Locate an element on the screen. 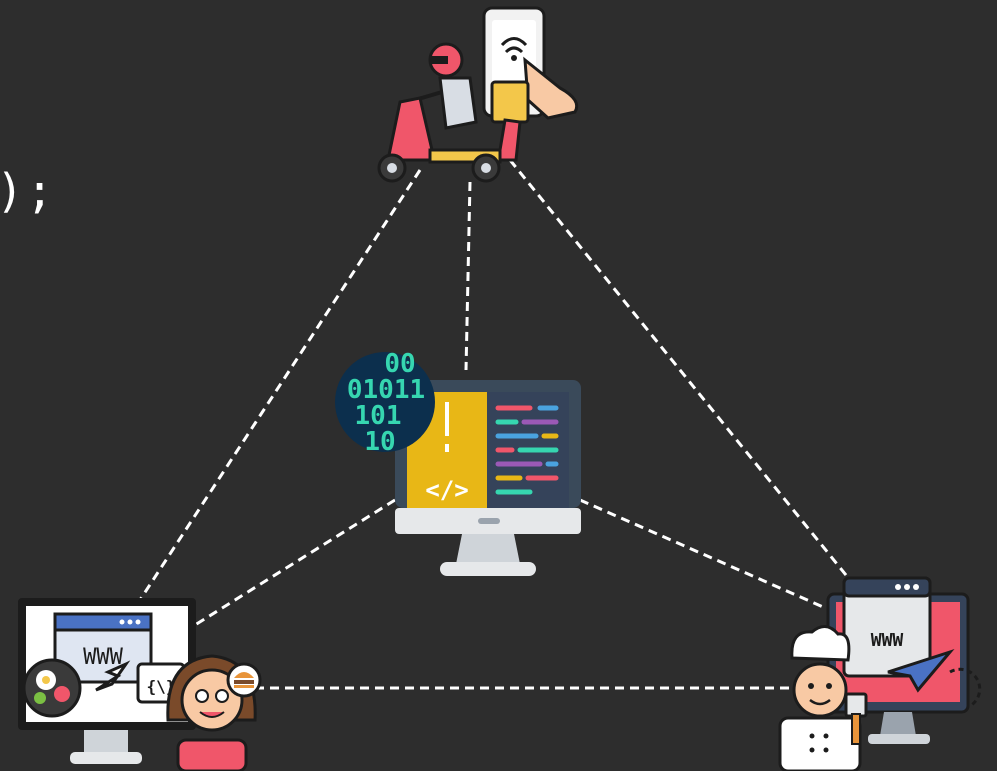  link-server-customer is located at coordinates (295, 562).